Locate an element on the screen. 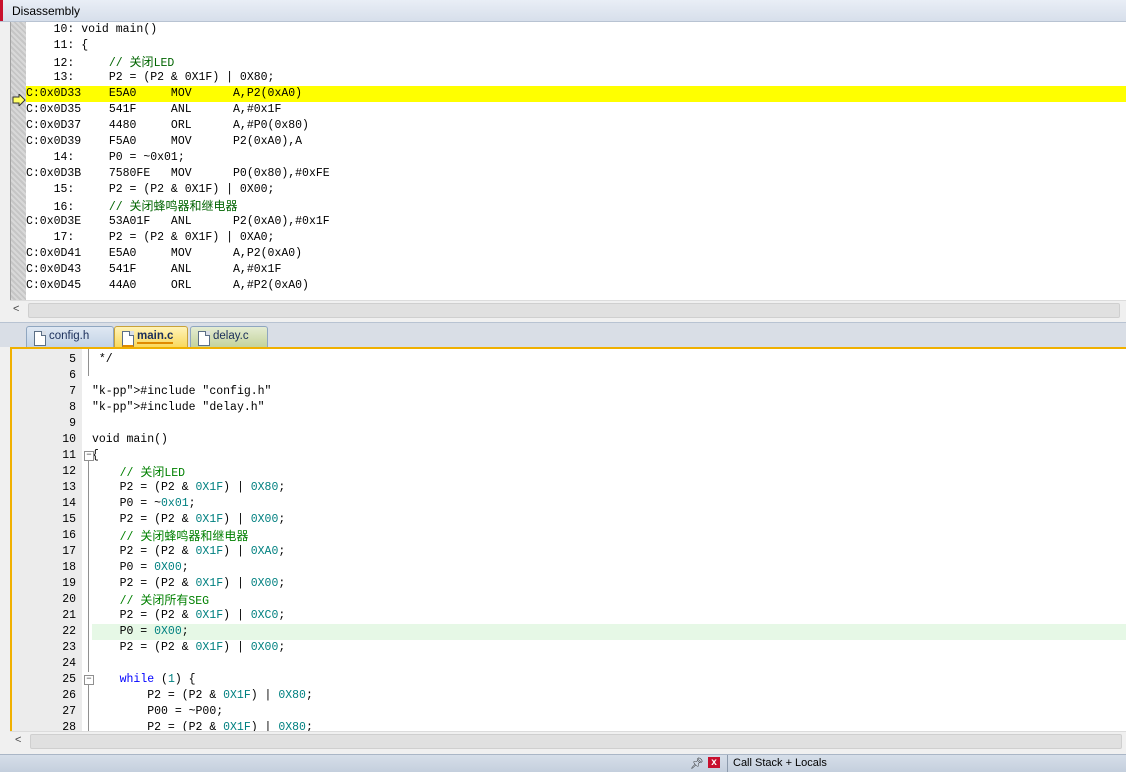 This screenshot has height=772, width=1126. code-line: while (1) { is located at coordinates (609, 680).